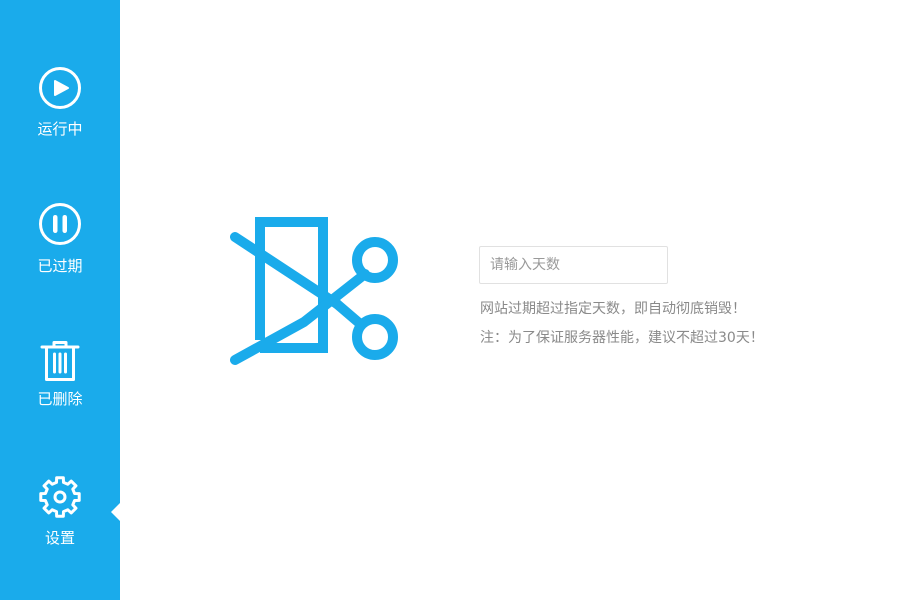  What do you see at coordinates (60, 266) in the screenshot?
I see `sidebar-item-label: 已过期` at bounding box center [60, 266].